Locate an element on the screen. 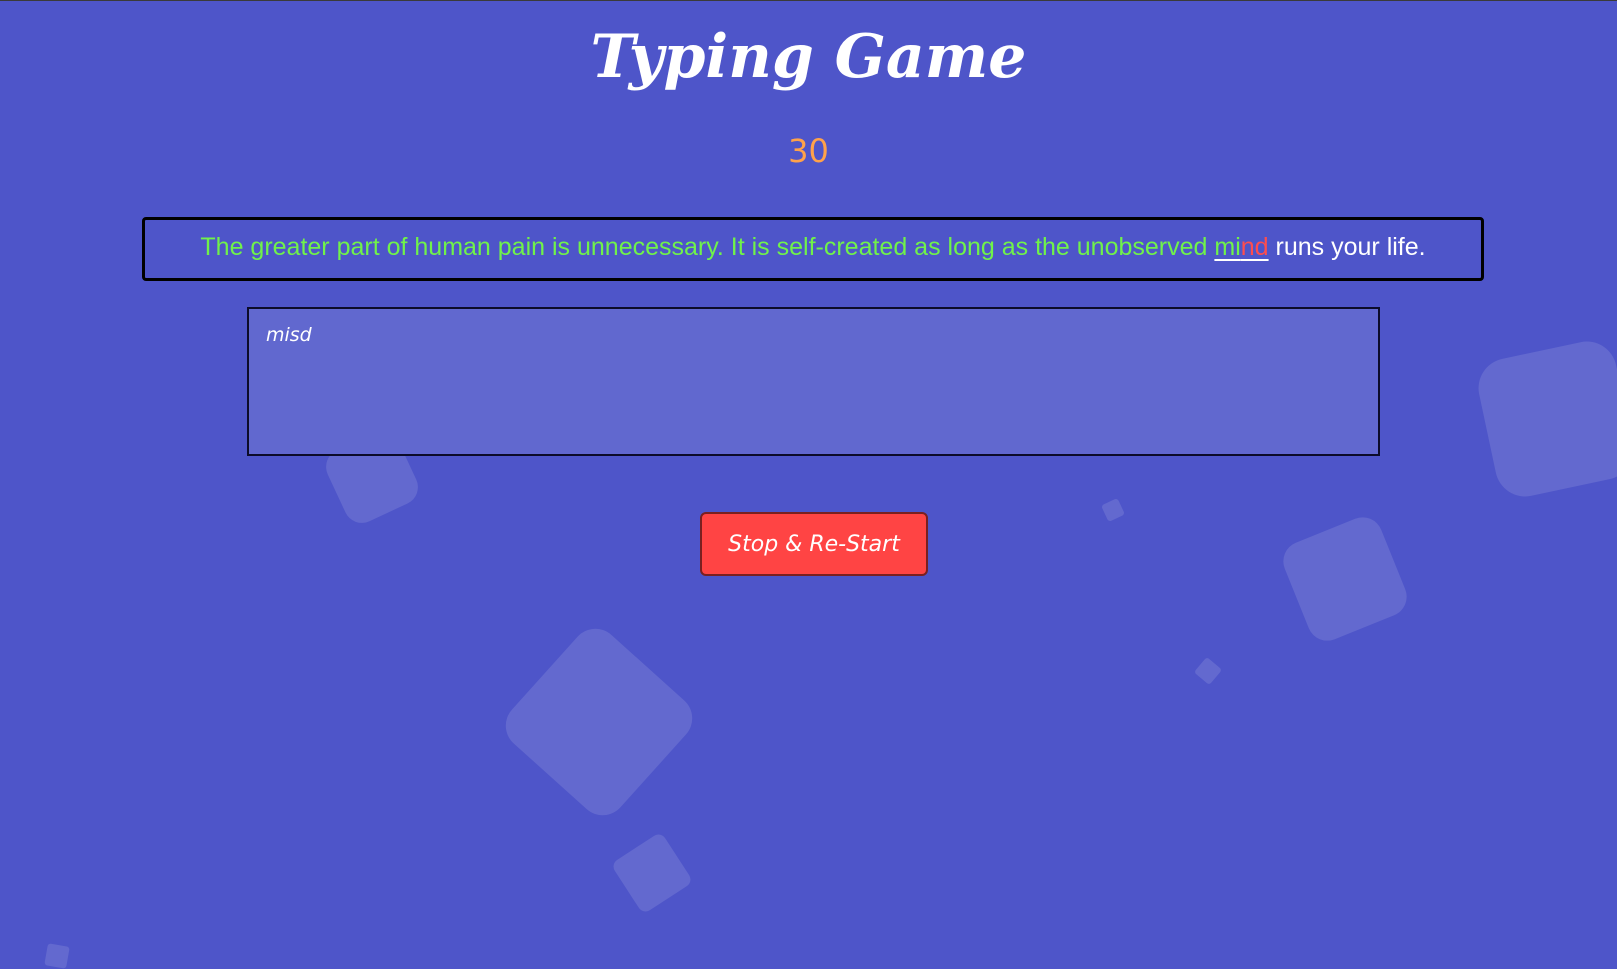 The height and width of the screenshot is (969, 1617). typing-input: misd is located at coordinates (813, 381).